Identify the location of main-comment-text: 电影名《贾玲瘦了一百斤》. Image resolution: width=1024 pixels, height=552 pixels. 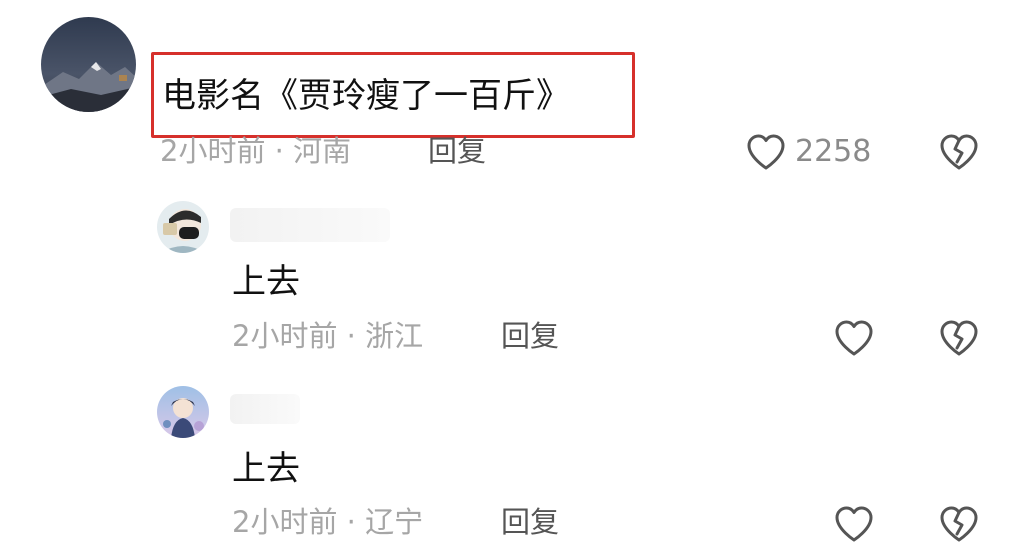
(366, 96).